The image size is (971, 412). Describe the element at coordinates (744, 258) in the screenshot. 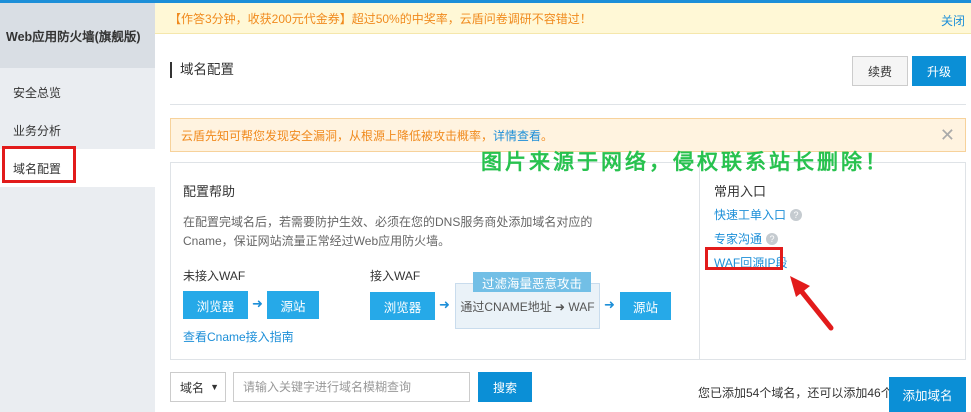

I see `highlight-box-ip` at that location.